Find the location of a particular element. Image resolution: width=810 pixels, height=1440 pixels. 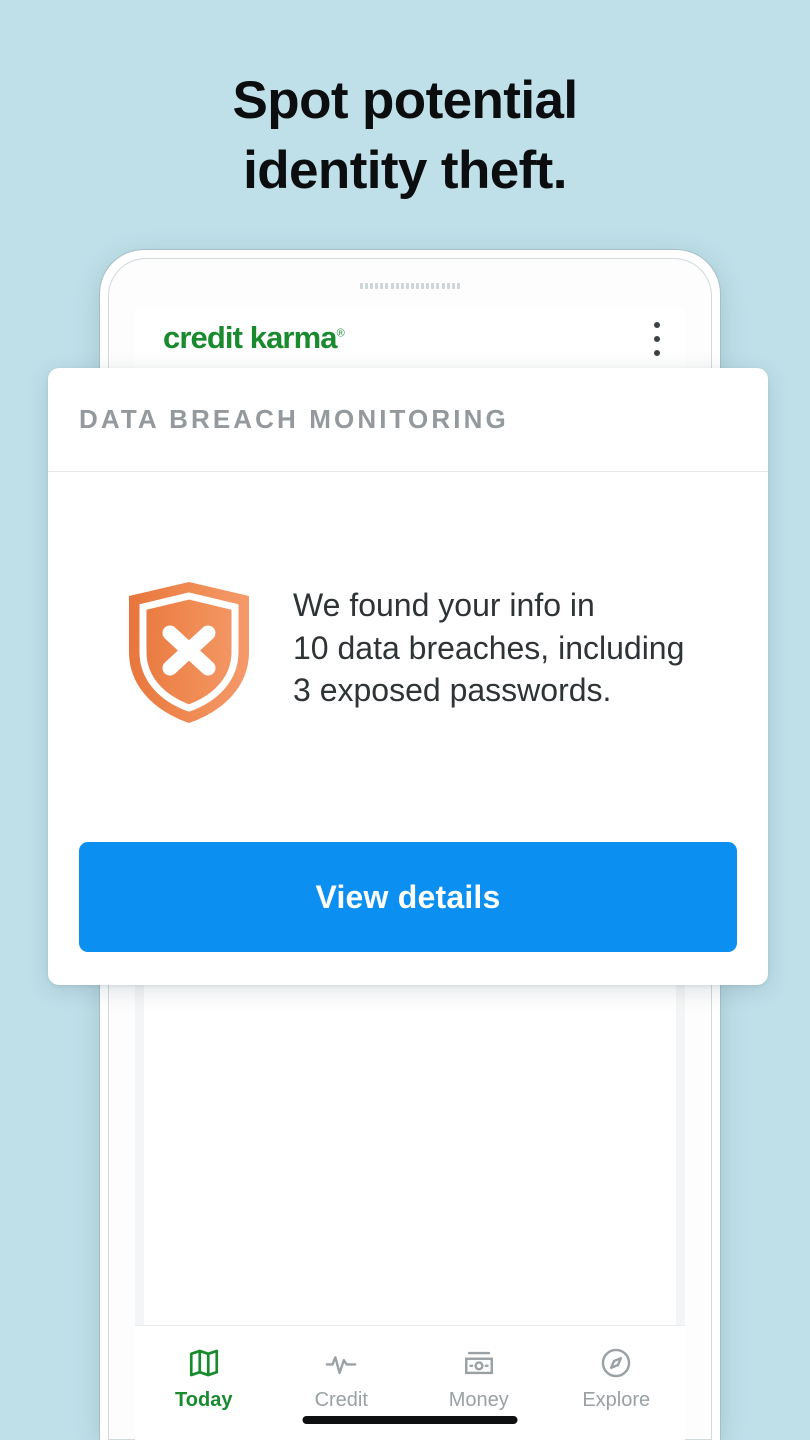

nav-item-today: Today is located at coordinates (204, 1383).